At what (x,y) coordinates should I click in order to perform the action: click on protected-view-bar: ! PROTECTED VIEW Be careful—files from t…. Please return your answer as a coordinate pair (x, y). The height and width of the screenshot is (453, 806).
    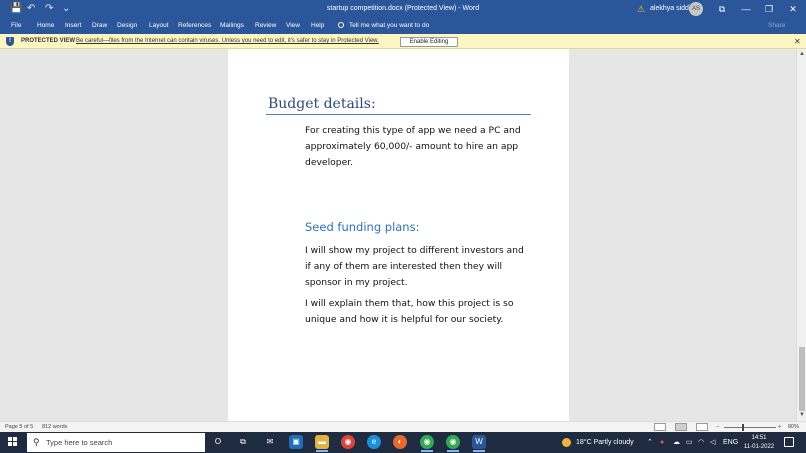
    Looking at the image, I should click on (403, 41).